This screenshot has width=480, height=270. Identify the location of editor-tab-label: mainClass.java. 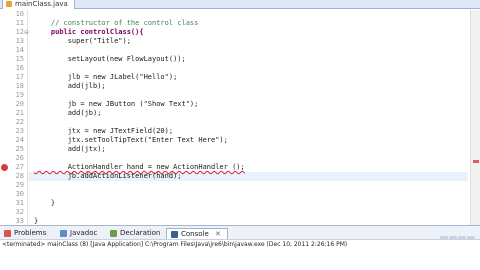
(41, 4).